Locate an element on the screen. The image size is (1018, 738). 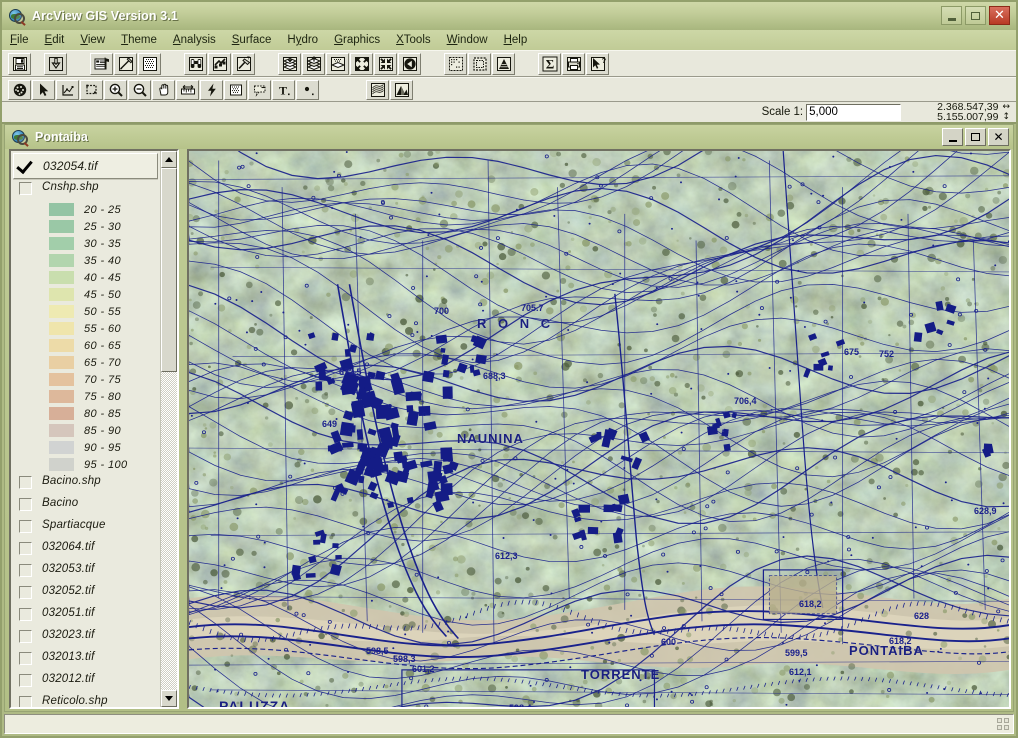
tool-select-shape is located at coordinates (91, 89).